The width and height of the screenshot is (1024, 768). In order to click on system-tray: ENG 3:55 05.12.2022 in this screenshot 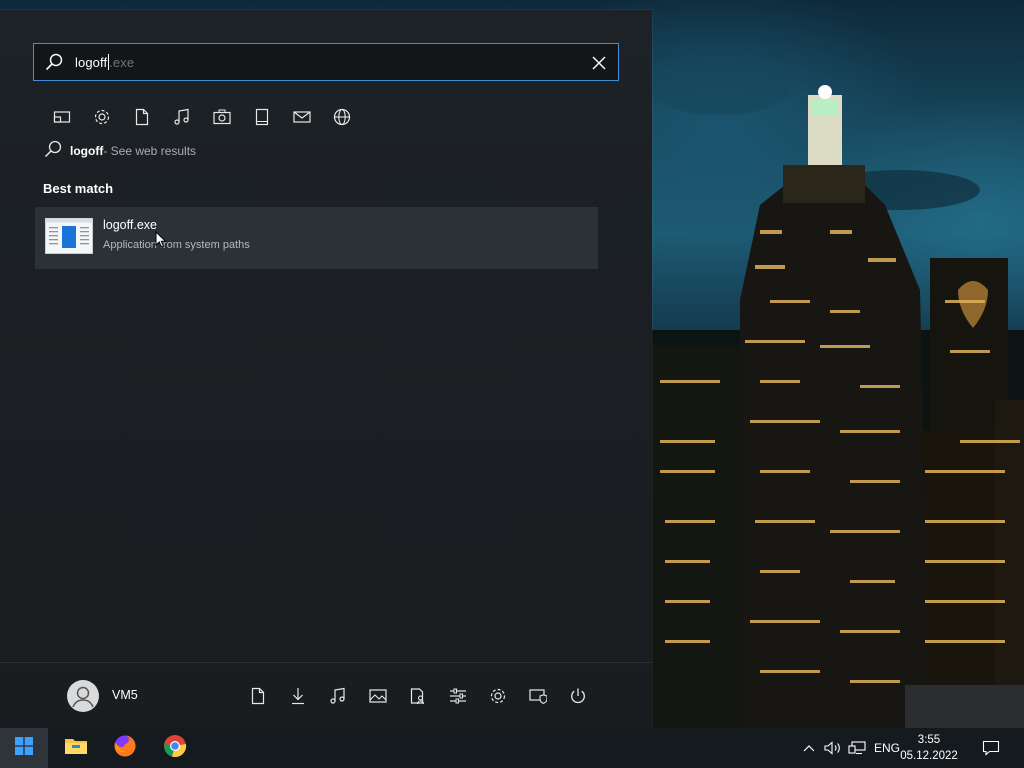, I will do `click(907, 748)`.